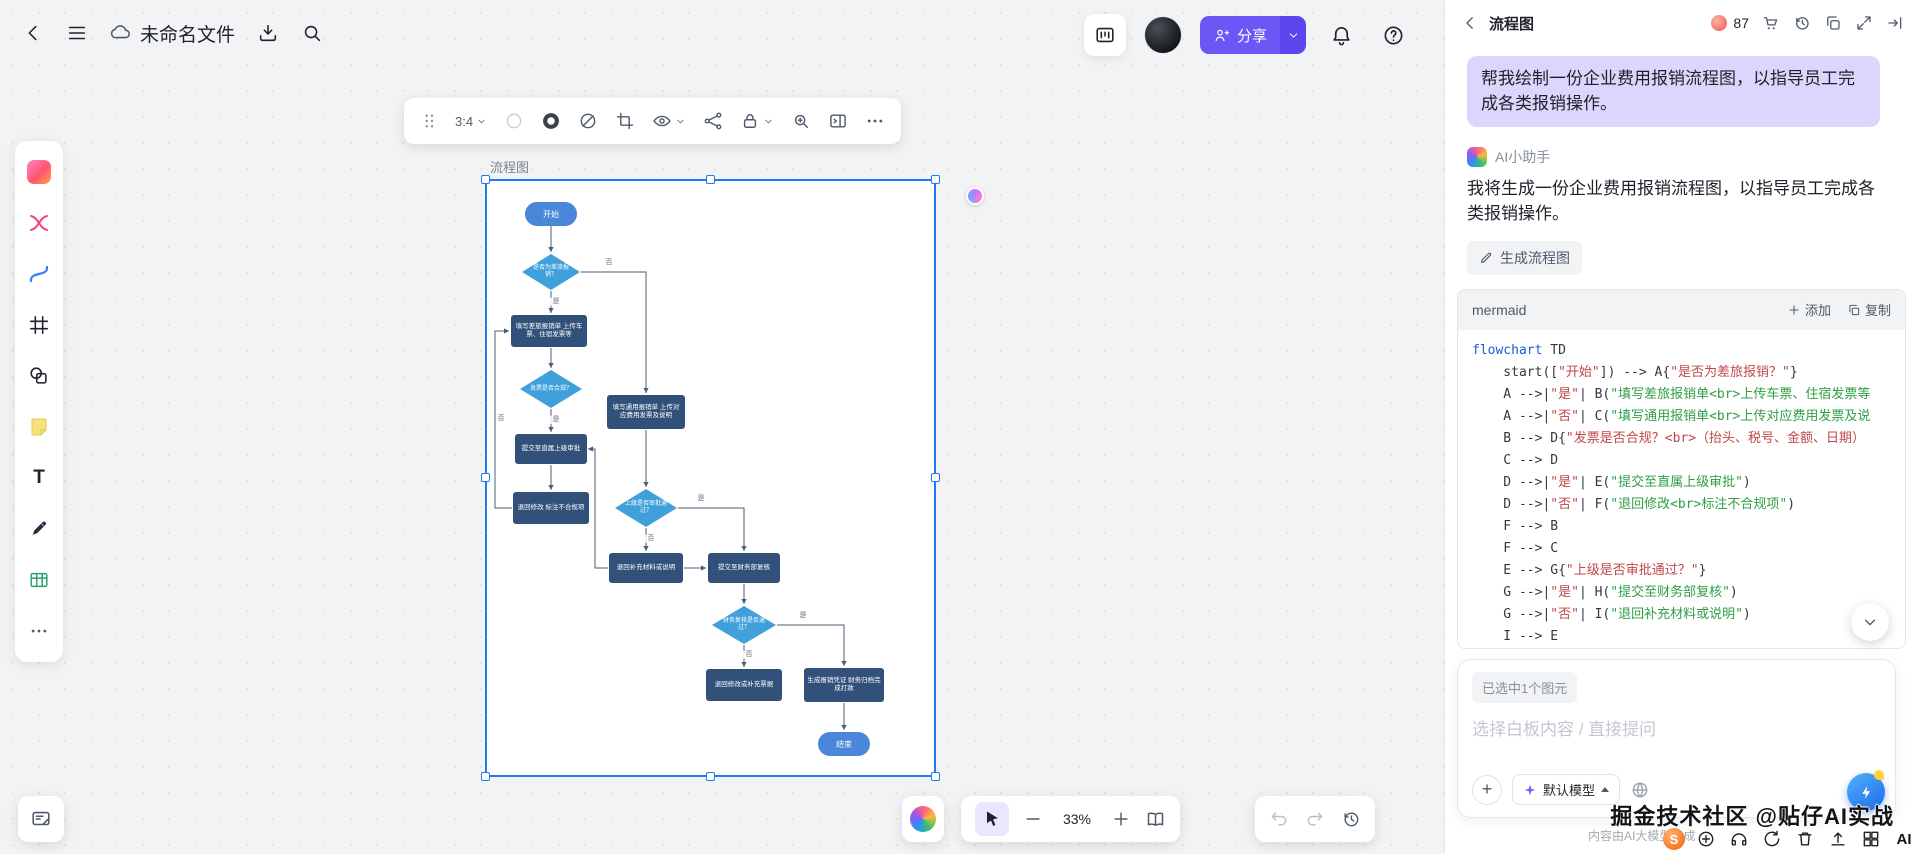 This screenshot has height=854, width=1920. What do you see at coordinates (1566, 789) in the screenshot?
I see `model-selector: 默认模型` at bounding box center [1566, 789].